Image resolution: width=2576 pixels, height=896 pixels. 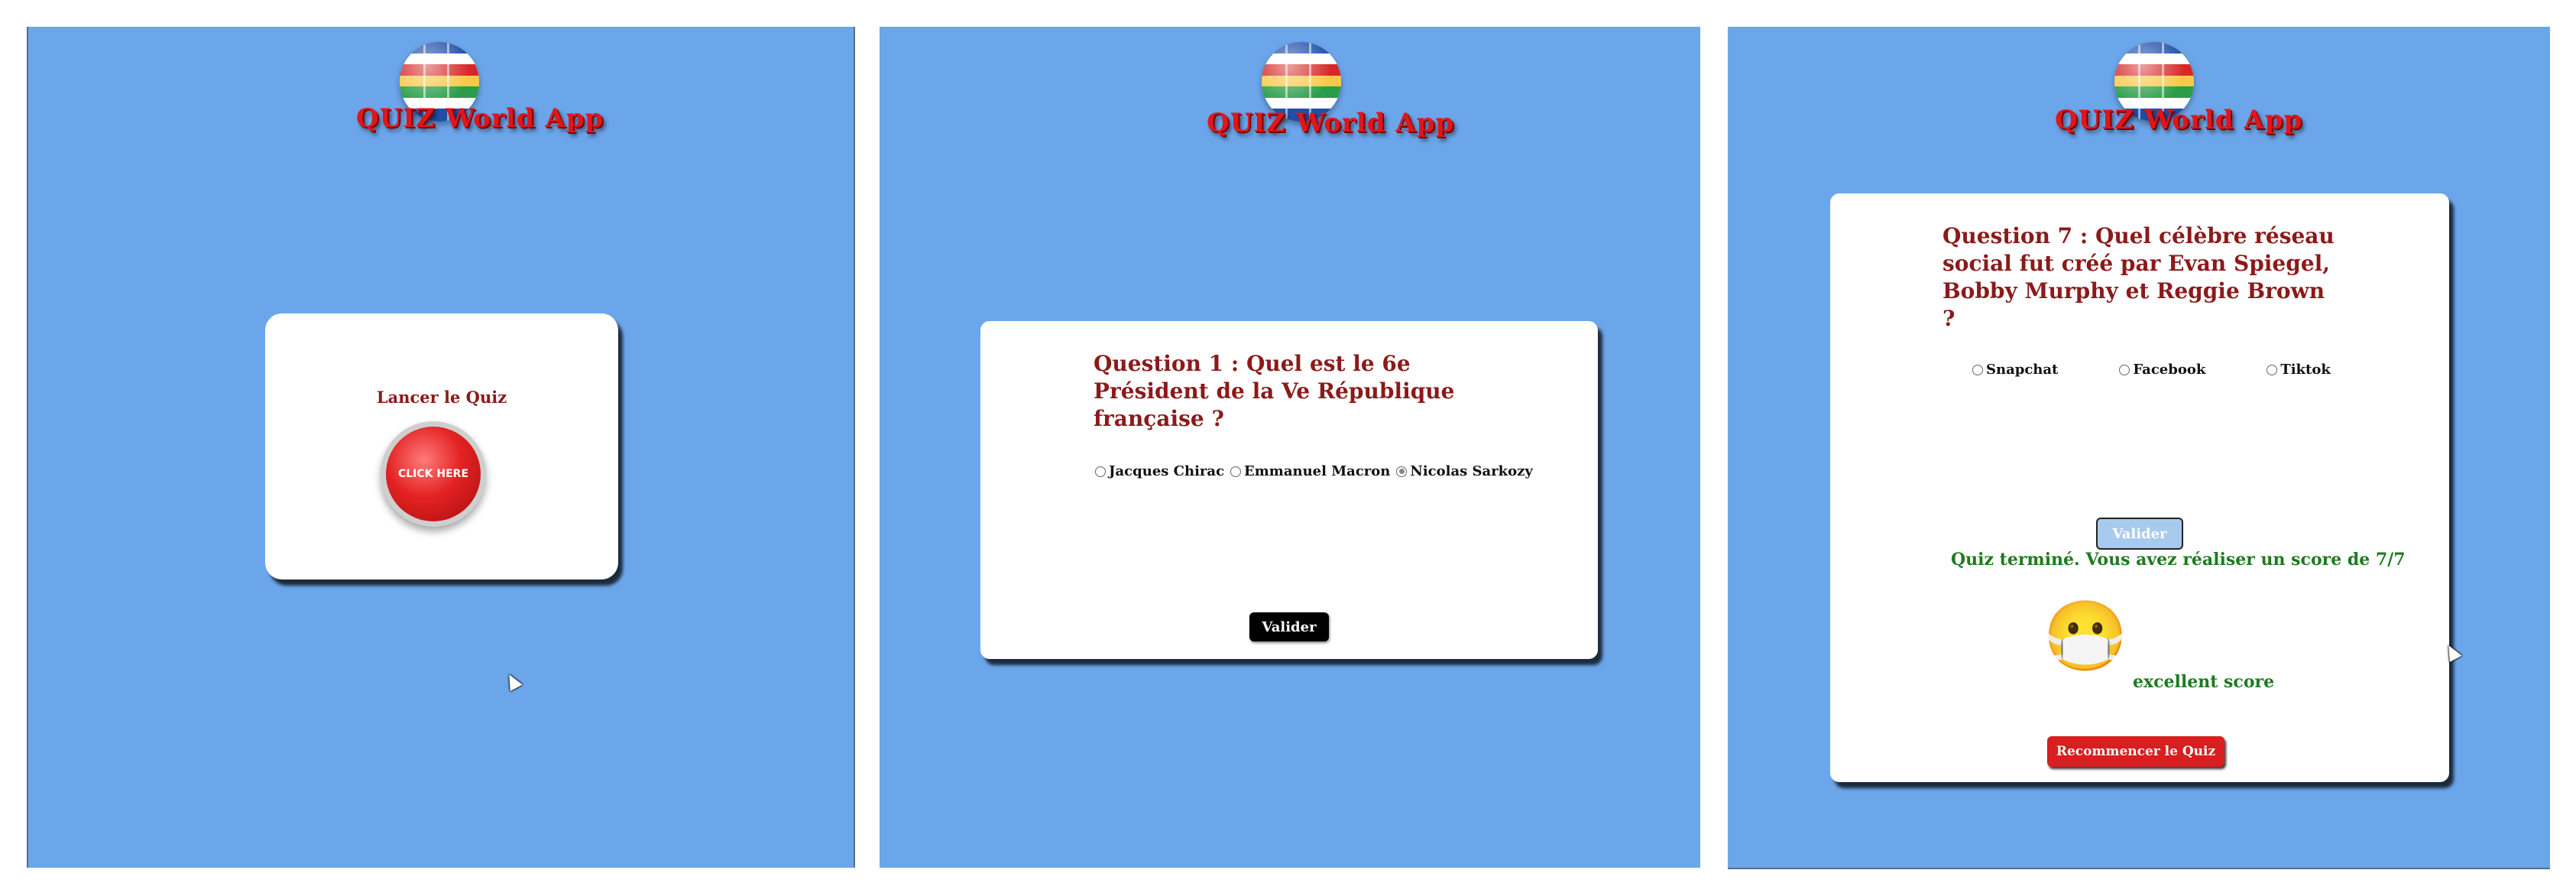 I want to click on answer-options: Snapchat Facebook Tiktok, so click(x=2182, y=370).